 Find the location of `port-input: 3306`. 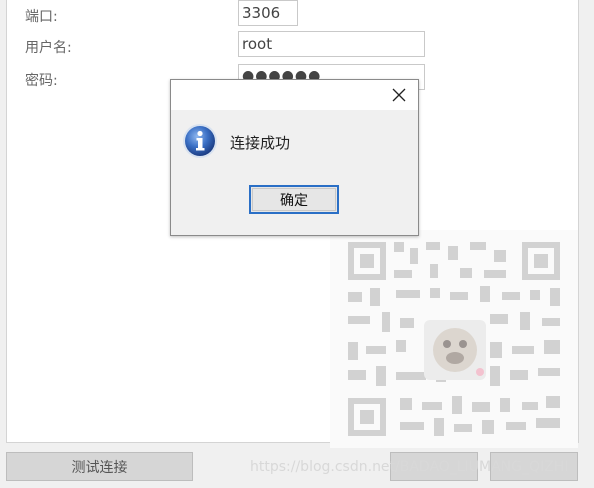

port-input: 3306 is located at coordinates (268, 13).